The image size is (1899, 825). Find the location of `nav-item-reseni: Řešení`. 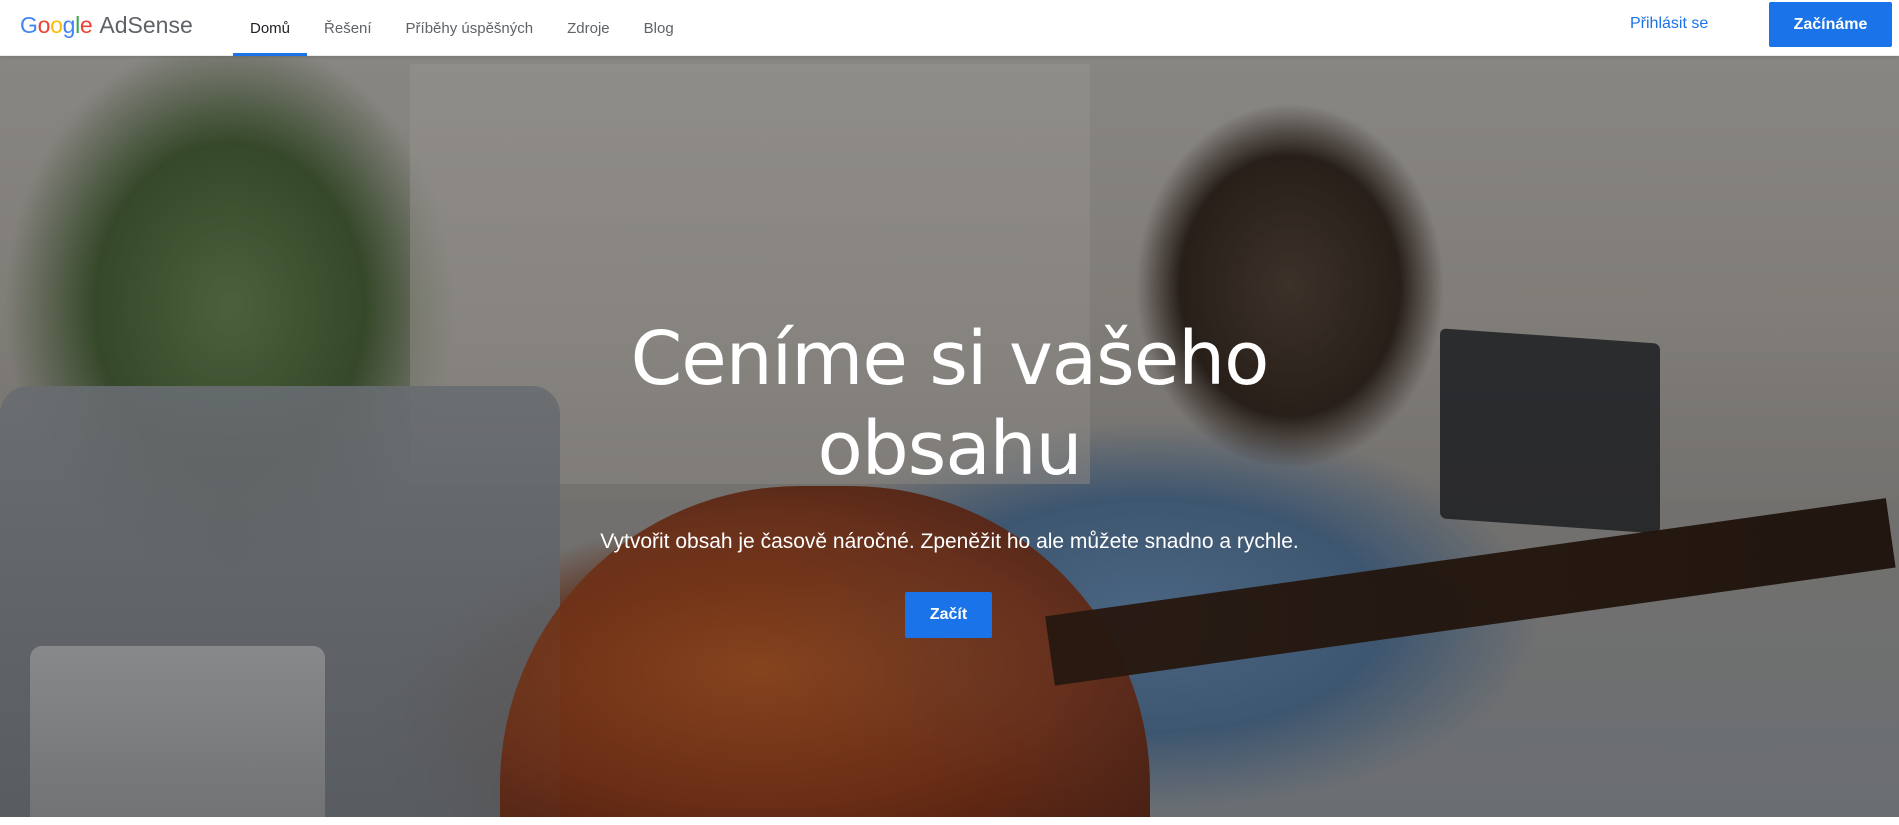

nav-item-reseni: Řešení is located at coordinates (348, 28).